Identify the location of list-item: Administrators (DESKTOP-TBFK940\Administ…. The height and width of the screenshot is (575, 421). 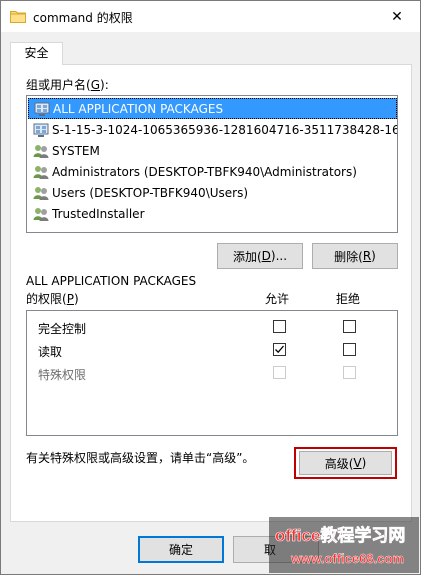
(212, 171).